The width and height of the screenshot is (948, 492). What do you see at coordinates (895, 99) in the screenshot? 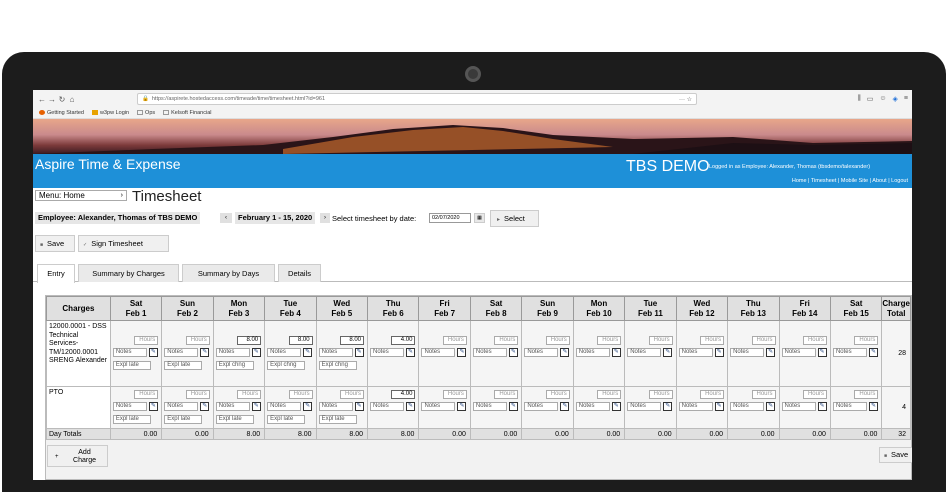
I see `shield-icon: ◈` at bounding box center [895, 99].